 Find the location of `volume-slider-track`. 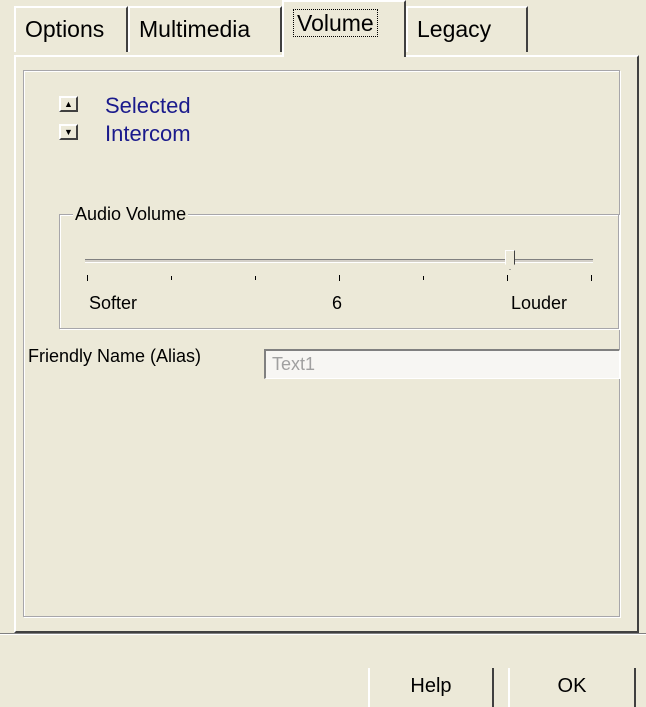

volume-slider-track is located at coordinates (339, 261).